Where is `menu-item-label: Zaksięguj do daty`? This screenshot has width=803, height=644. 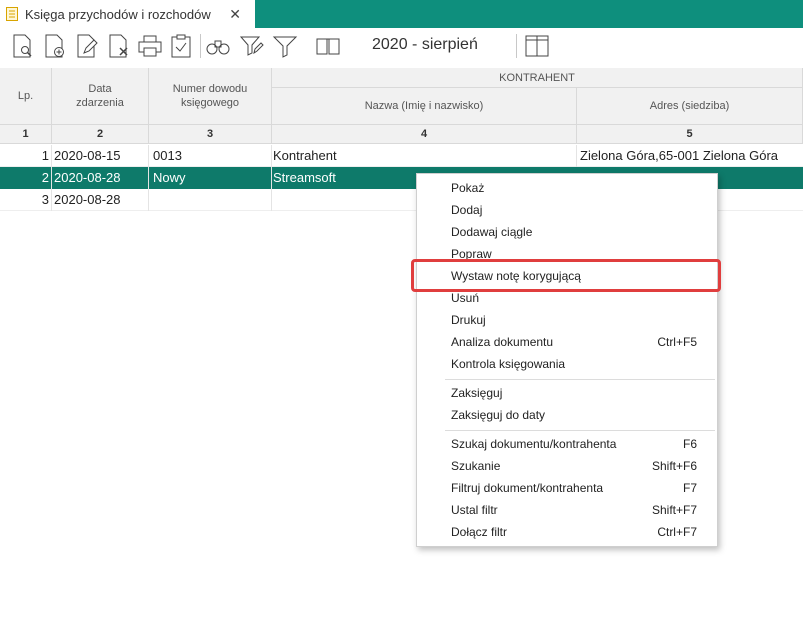 menu-item-label: Zaksięguj do daty is located at coordinates (498, 415).